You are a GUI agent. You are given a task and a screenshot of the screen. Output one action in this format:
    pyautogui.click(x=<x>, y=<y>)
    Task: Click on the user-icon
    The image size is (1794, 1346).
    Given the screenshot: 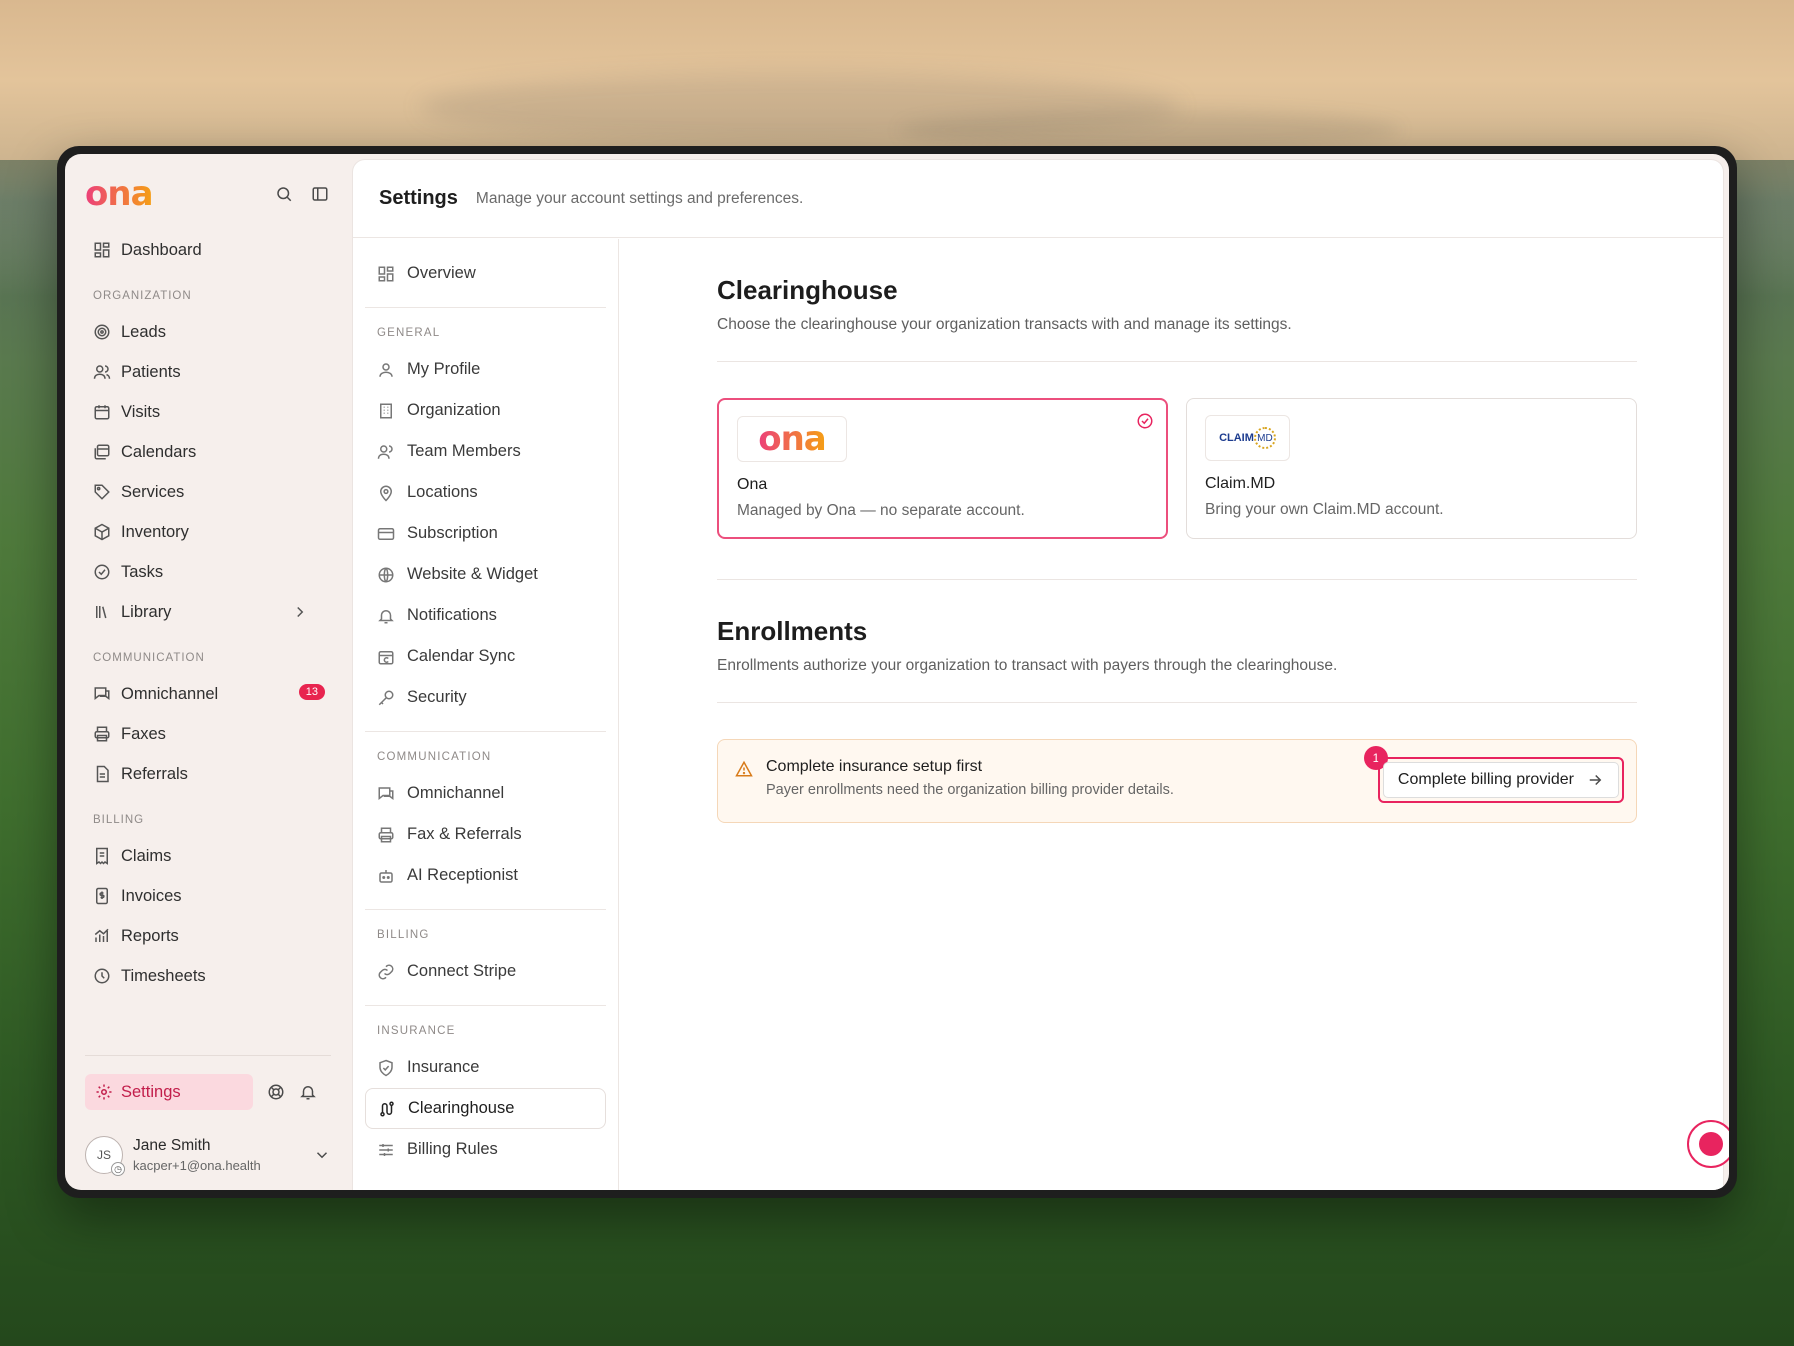 What is the action you would take?
    pyautogui.click(x=386, y=370)
    